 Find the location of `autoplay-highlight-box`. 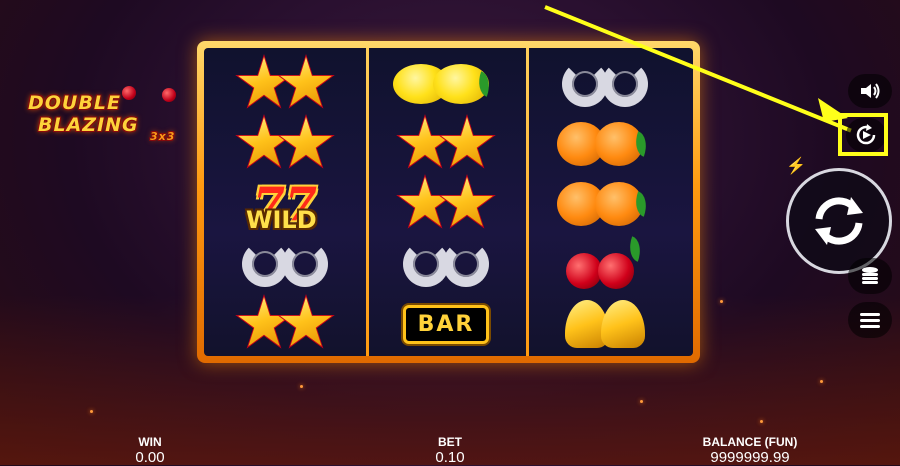

autoplay-highlight-box is located at coordinates (863, 134).